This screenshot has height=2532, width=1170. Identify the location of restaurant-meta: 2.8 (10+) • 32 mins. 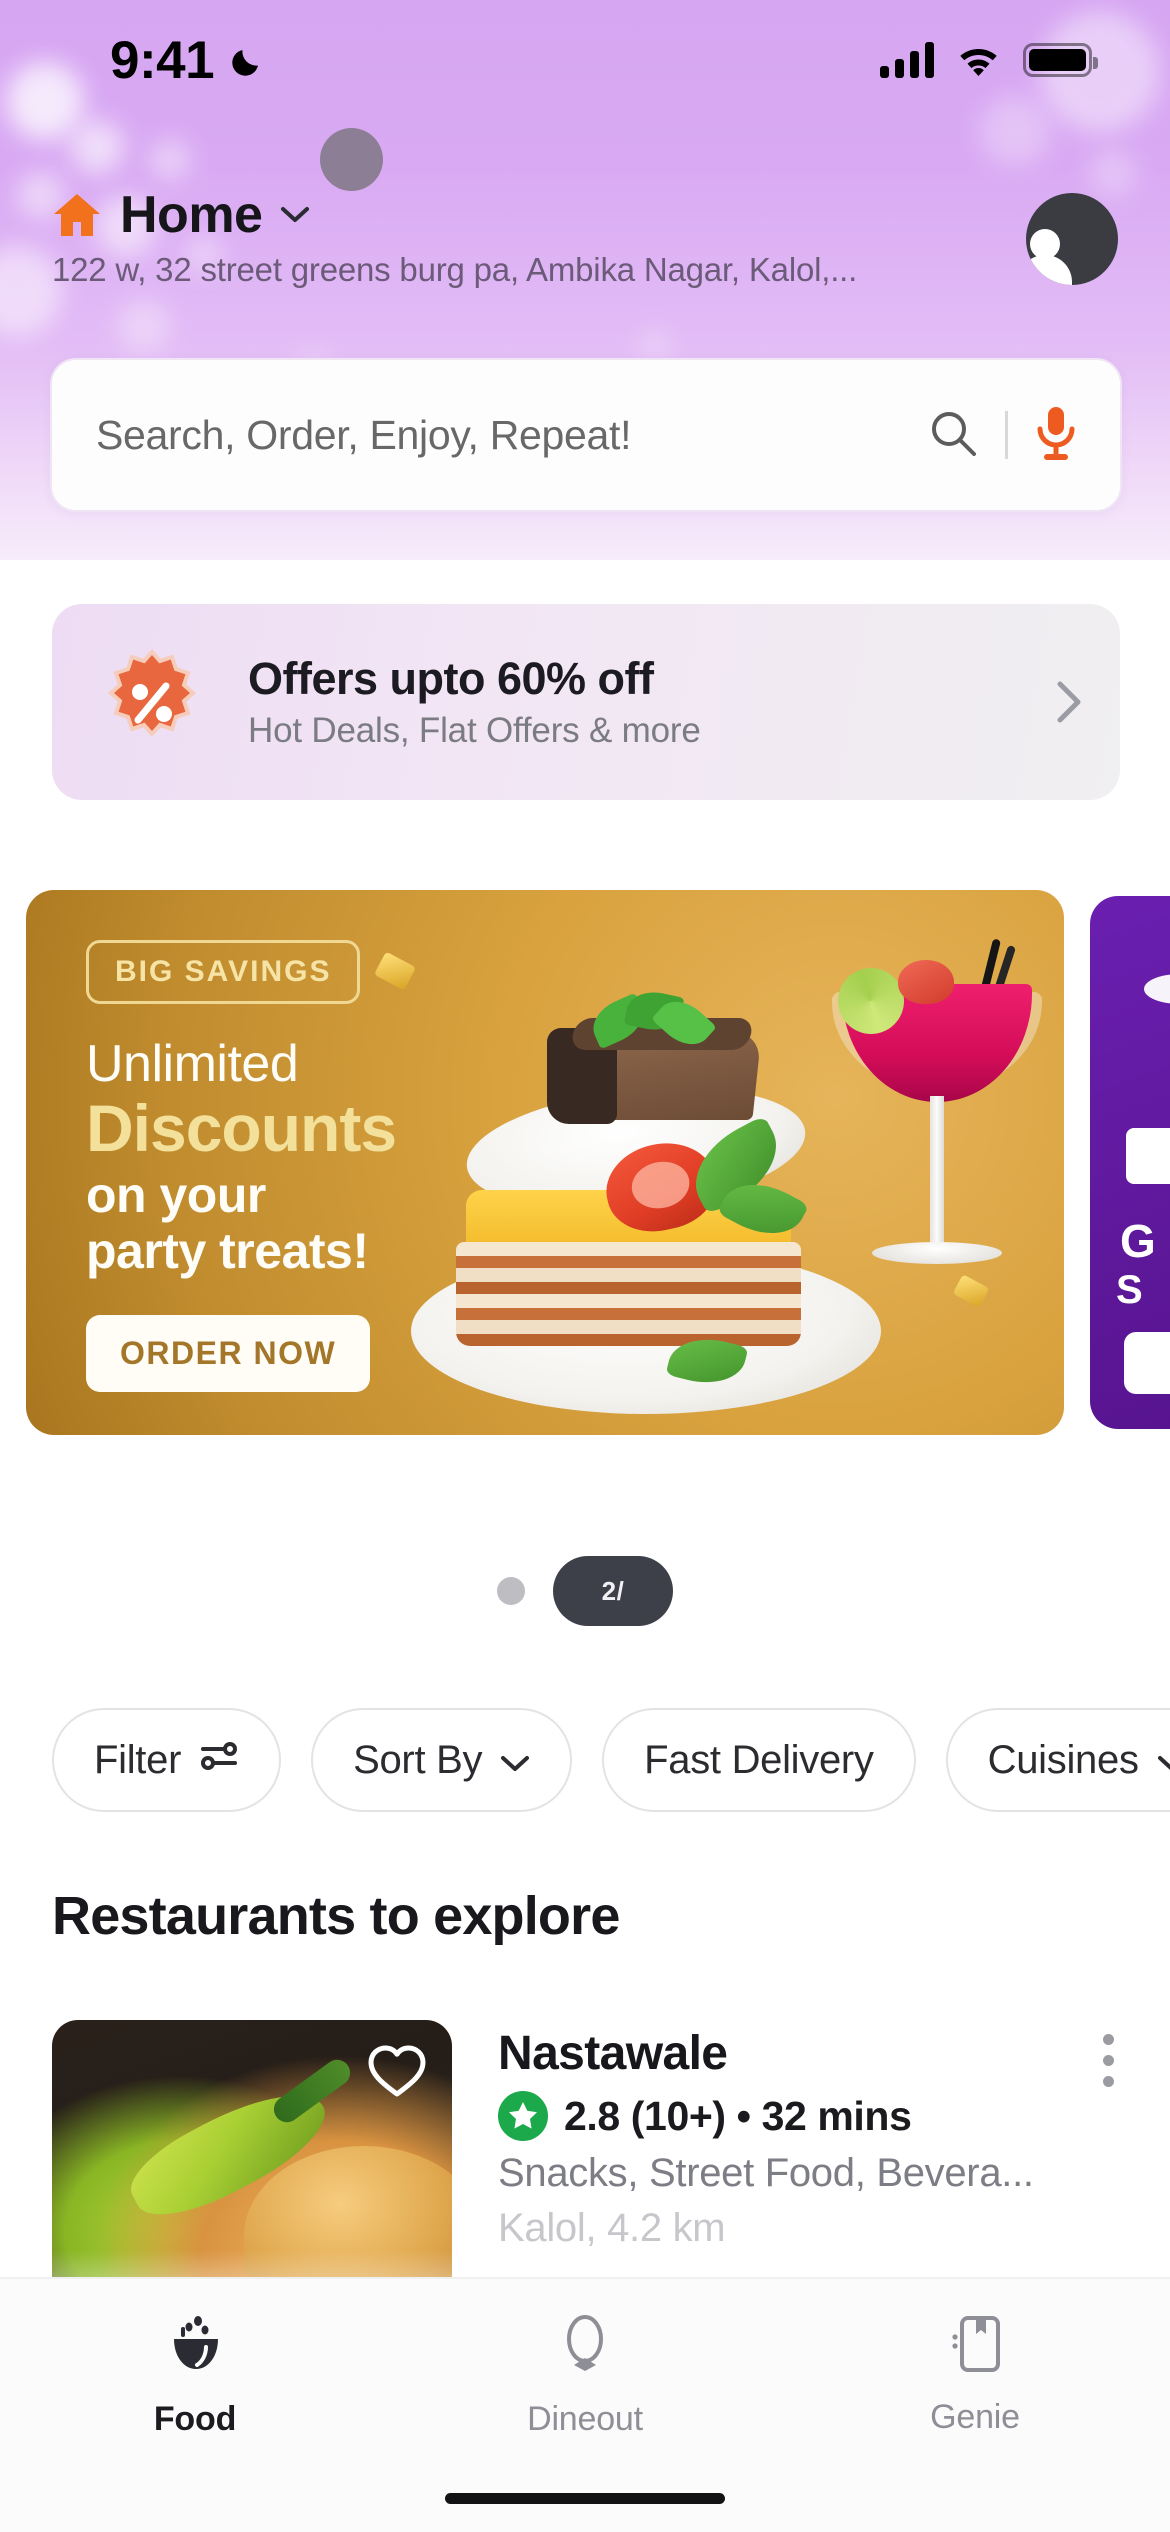
(808, 2116).